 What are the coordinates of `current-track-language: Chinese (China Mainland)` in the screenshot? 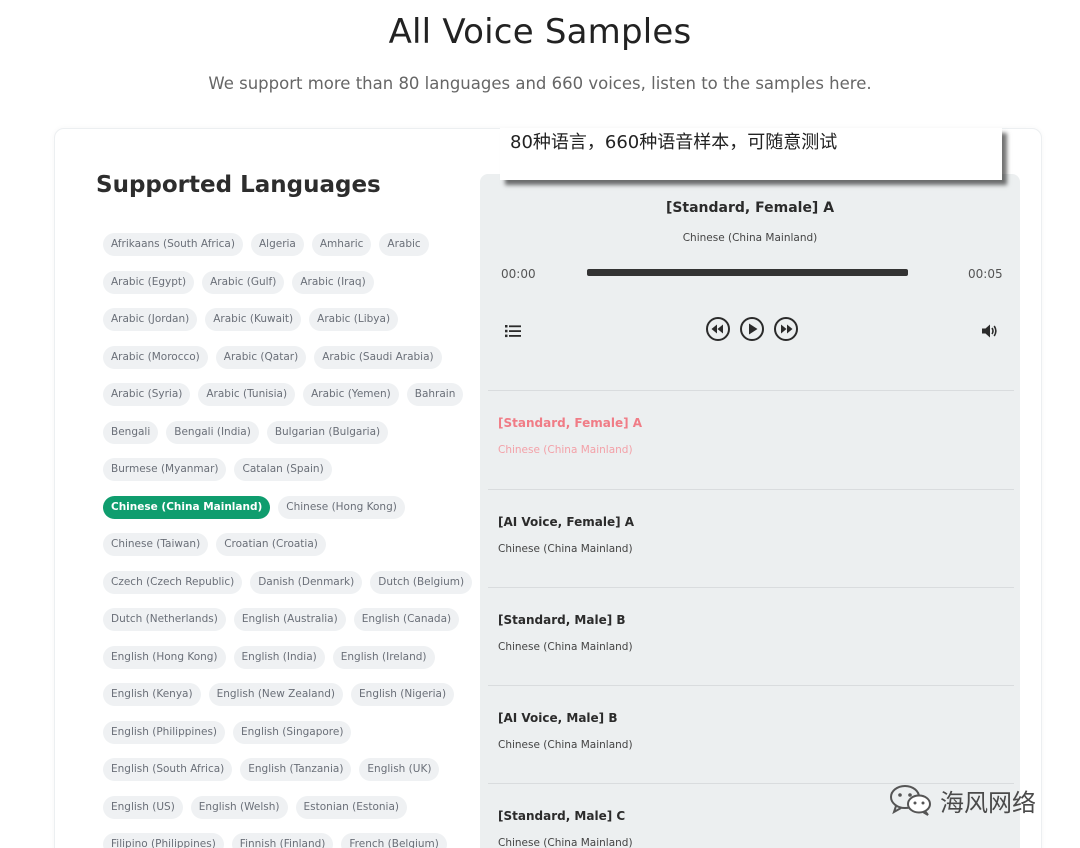 It's located at (750, 238).